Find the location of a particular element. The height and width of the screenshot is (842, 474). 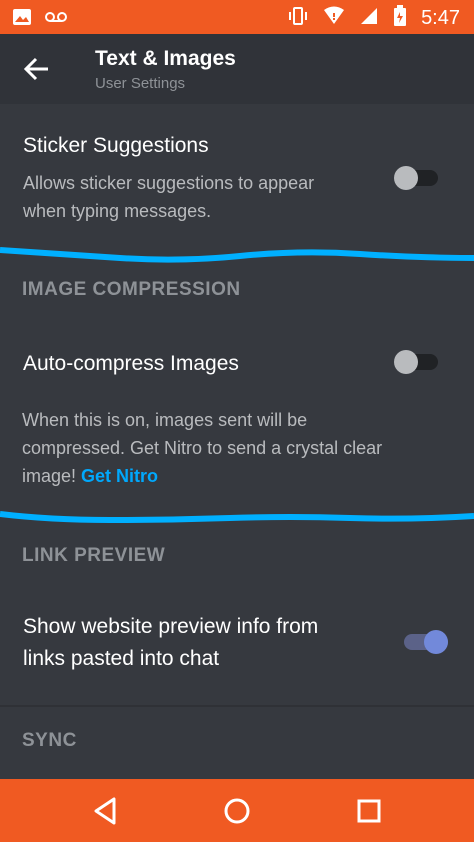

sticker-suggestions-title: Sticker Suggestions is located at coordinates (116, 145).